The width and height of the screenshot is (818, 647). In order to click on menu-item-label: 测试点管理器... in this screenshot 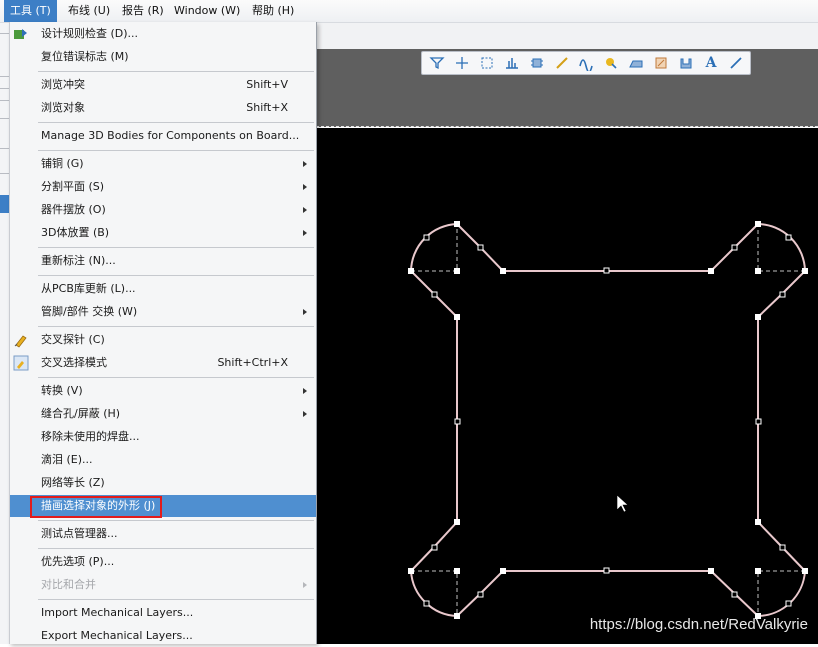, I will do `click(79, 533)`.